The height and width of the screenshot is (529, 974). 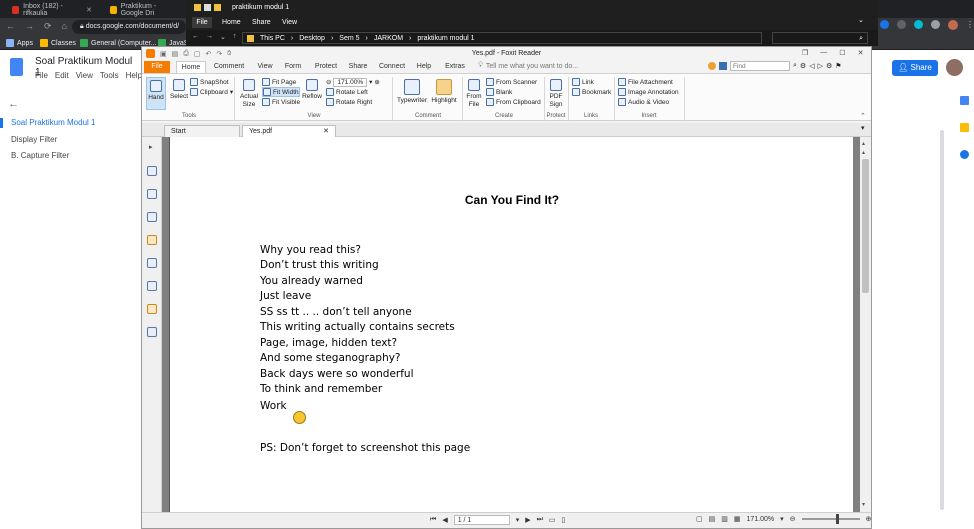 I want to click on audio-video-button: Audio & Video, so click(x=648, y=102).